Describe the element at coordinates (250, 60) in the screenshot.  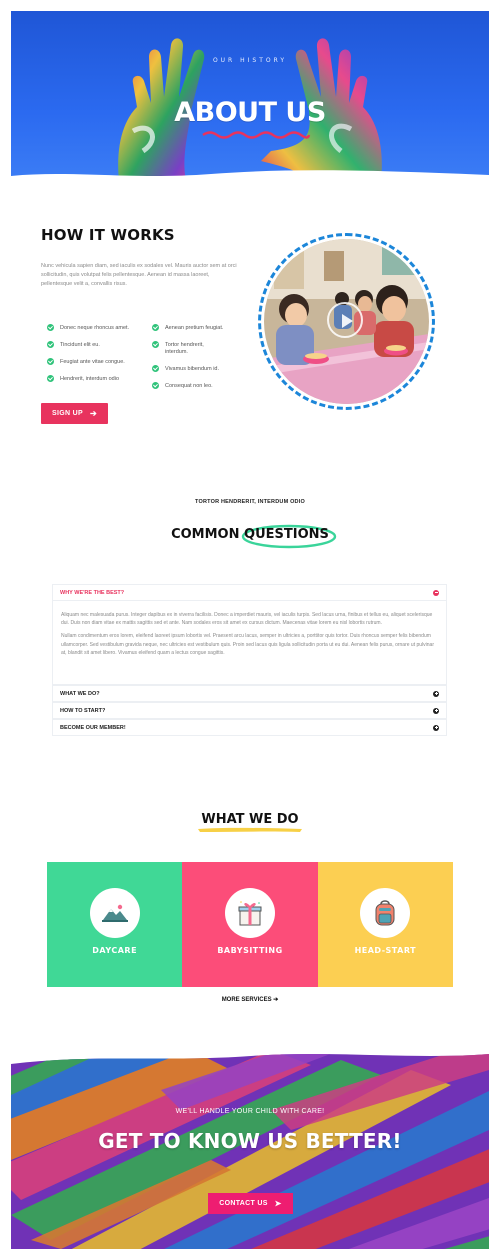
I see `hero-eyebrow: OUR HISTORY` at that location.